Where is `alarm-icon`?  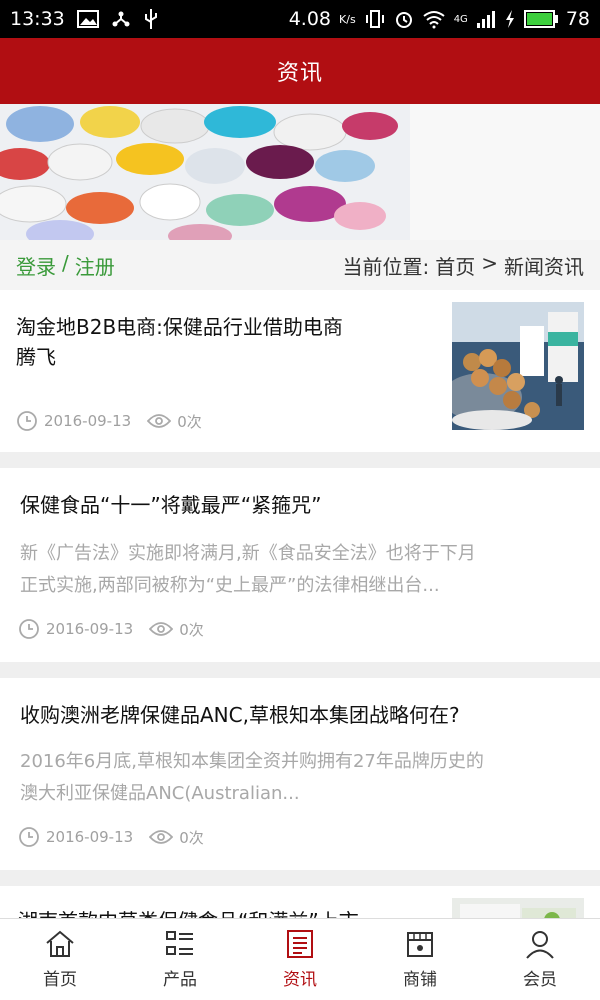 alarm-icon is located at coordinates (403, 20).